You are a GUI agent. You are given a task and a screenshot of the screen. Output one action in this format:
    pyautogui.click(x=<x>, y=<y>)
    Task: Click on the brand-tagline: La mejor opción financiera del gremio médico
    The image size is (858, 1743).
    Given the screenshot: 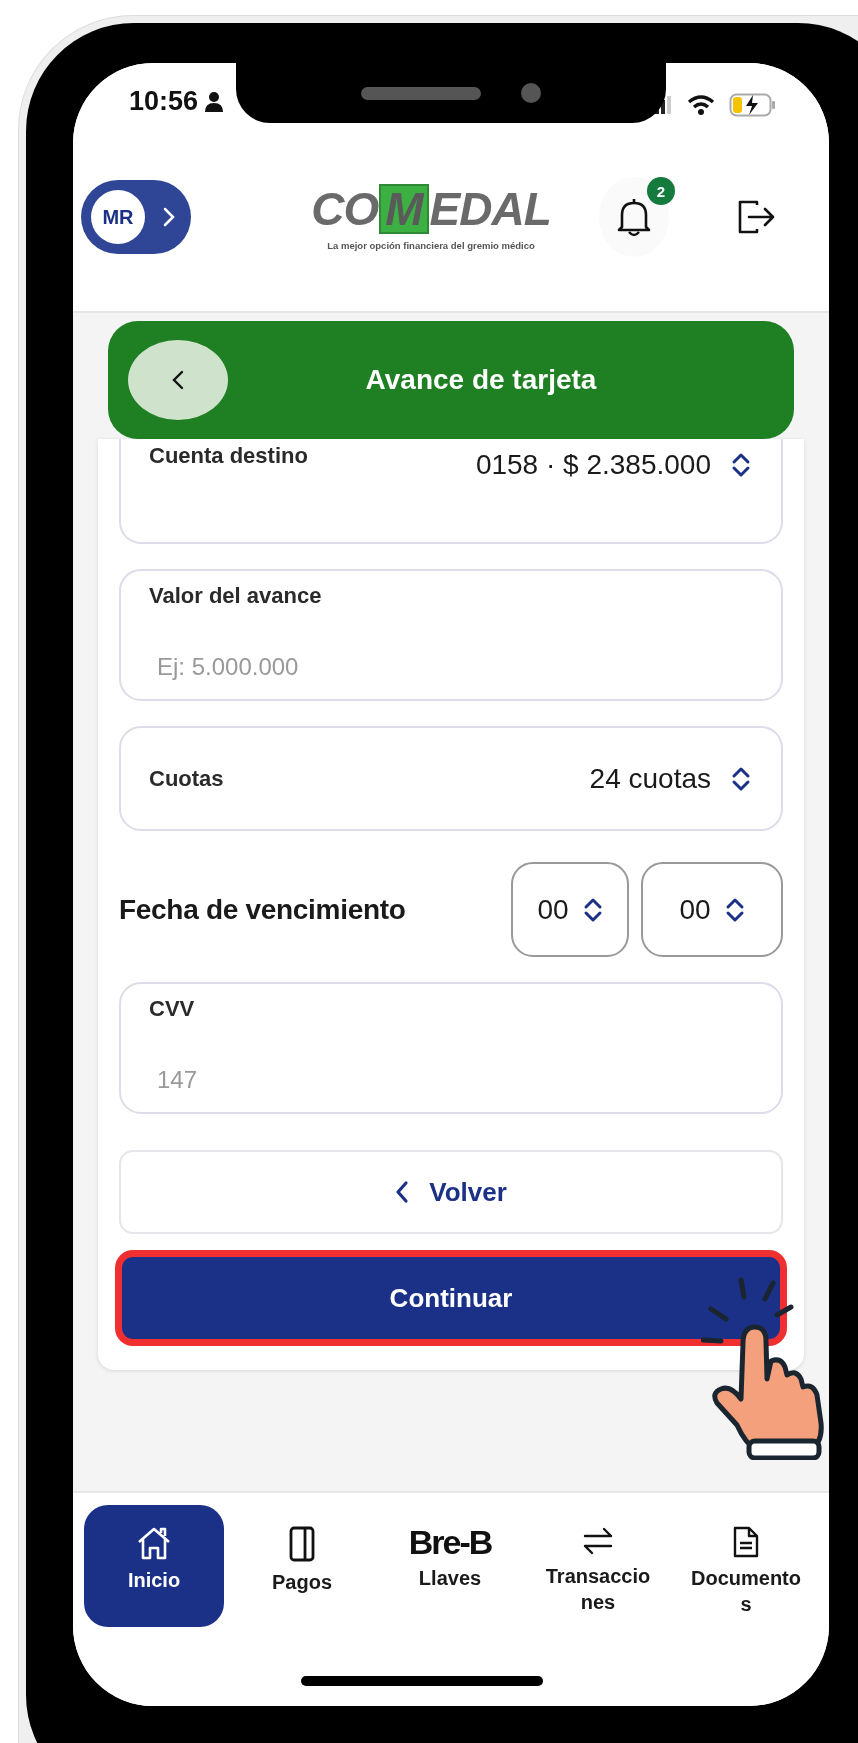 What is the action you would take?
    pyautogui.click(x=431, y=245)
    